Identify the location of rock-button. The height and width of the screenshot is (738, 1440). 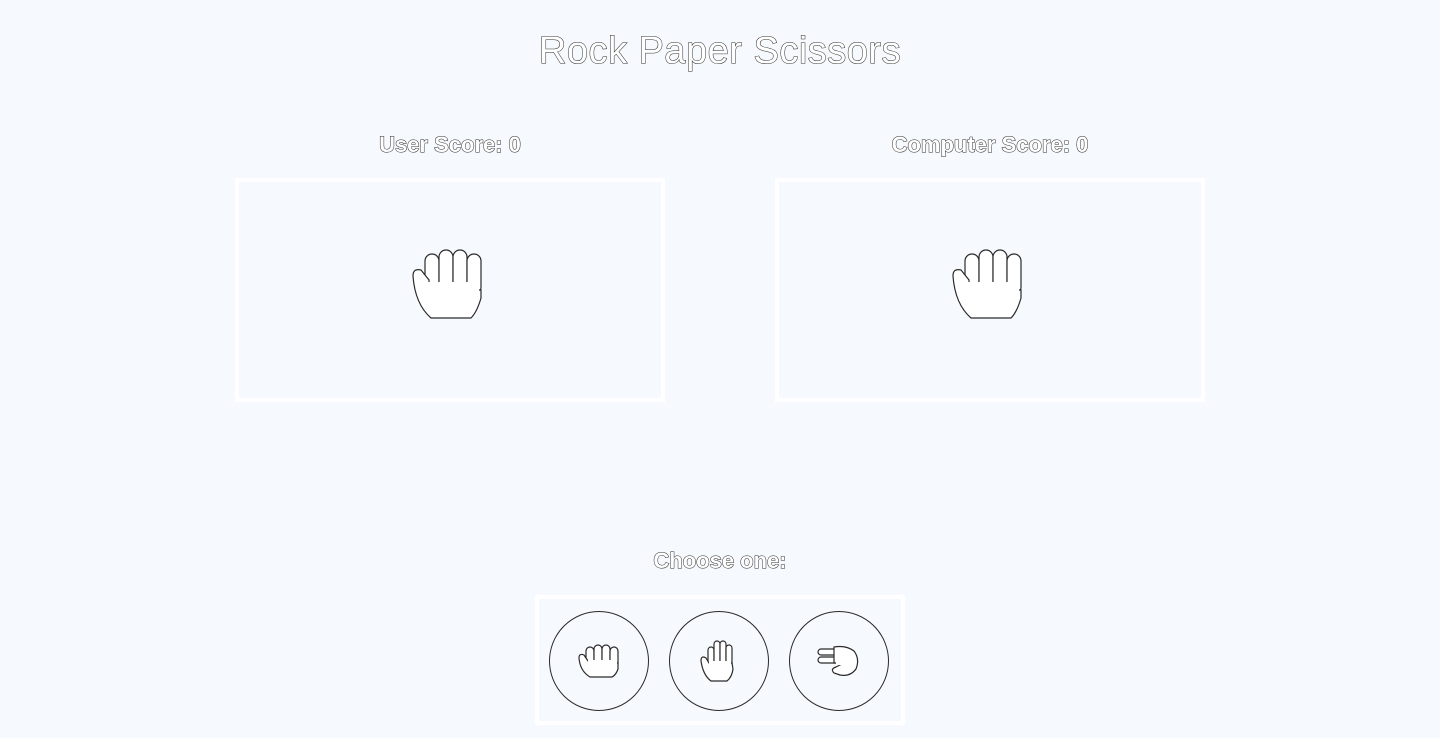
(599, 661).